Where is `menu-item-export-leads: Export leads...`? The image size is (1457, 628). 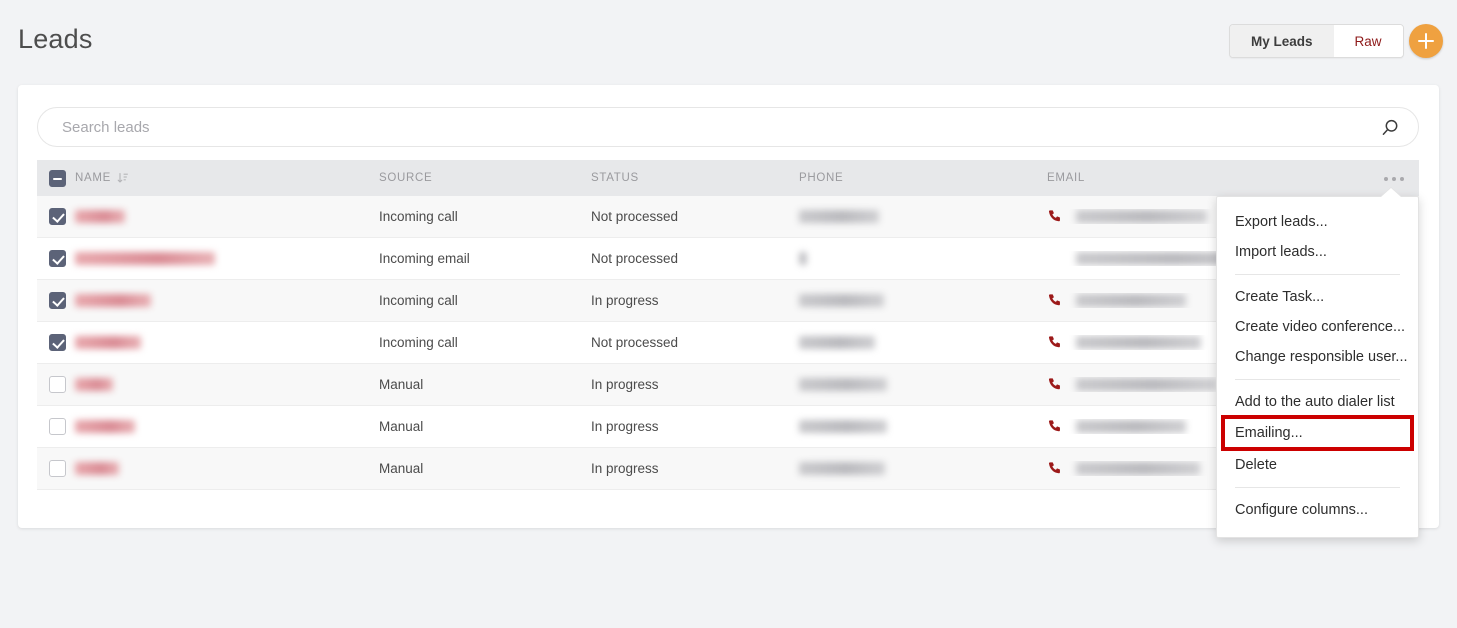
menu-item-export-leads: Export leads... is located at coordinates (1317, 222).